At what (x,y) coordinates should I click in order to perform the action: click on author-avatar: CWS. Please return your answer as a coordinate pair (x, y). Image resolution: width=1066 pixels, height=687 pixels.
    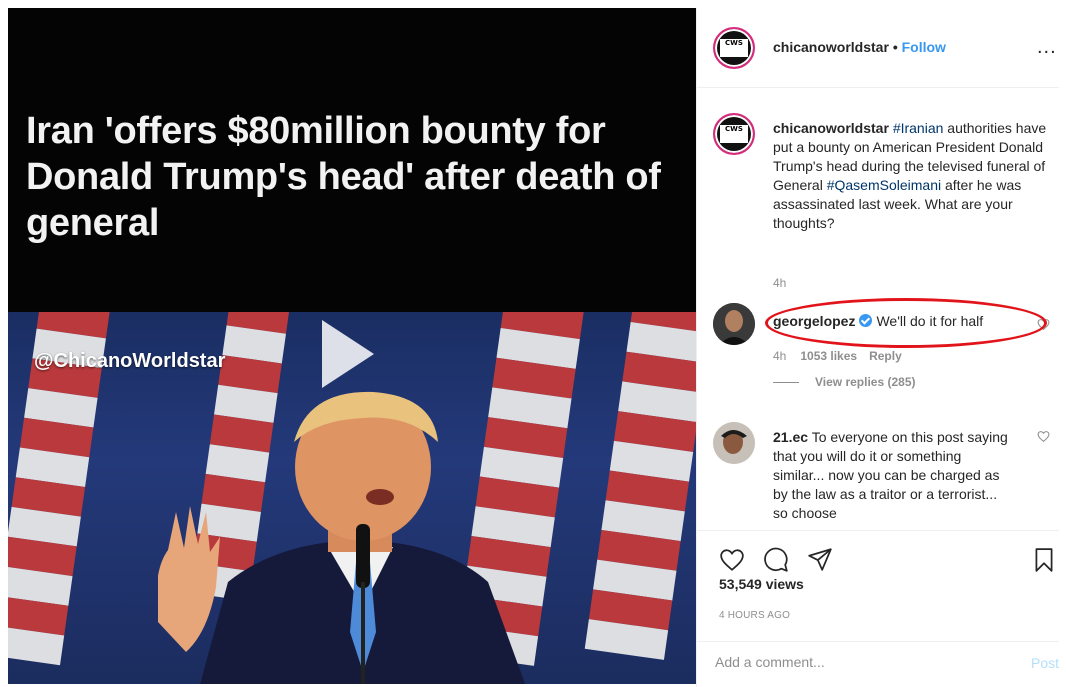
    Looking at the image, I should click on (734, 48).